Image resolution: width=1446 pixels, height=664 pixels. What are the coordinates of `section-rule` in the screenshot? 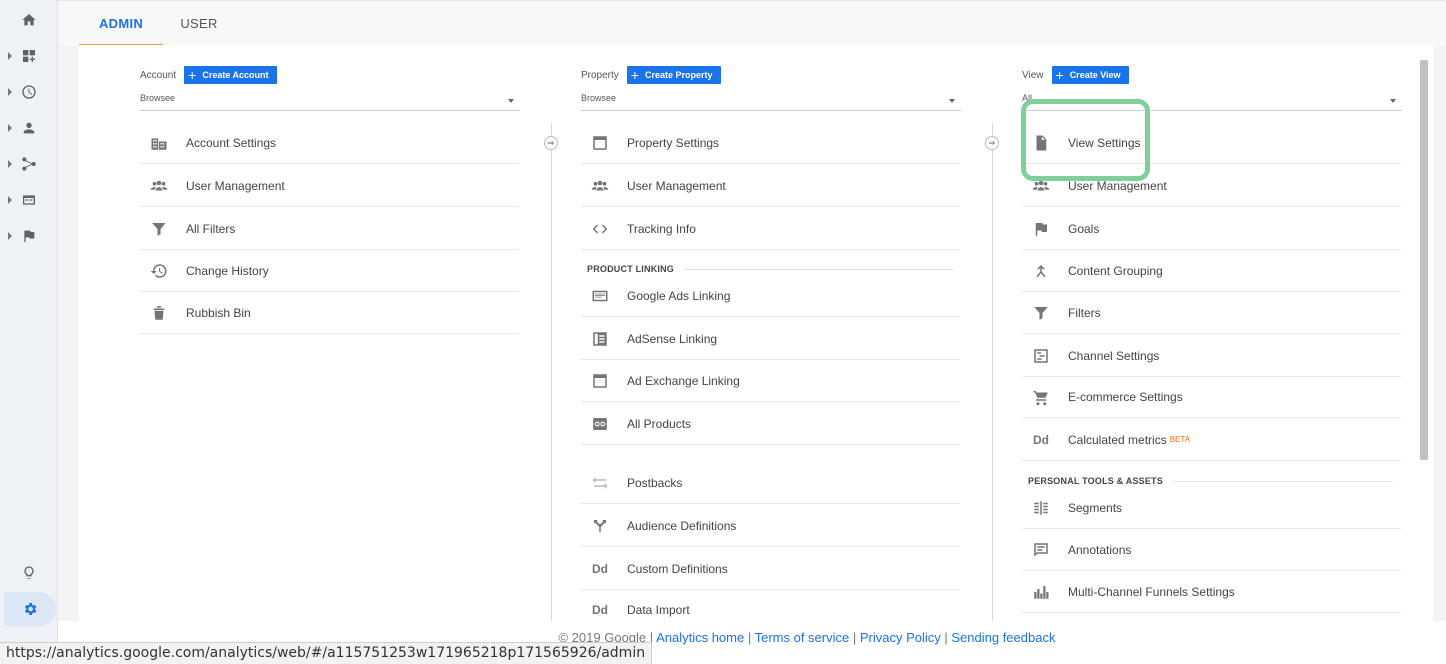 It's located at (1282, 481).